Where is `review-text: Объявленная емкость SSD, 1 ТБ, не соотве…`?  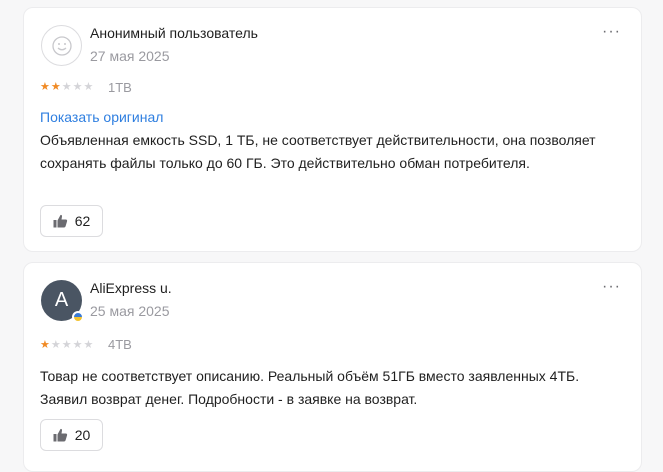
review-text: Объявленная емкость SSD, 1 ТБ, не соотве… is located at coordinates (318, 151).